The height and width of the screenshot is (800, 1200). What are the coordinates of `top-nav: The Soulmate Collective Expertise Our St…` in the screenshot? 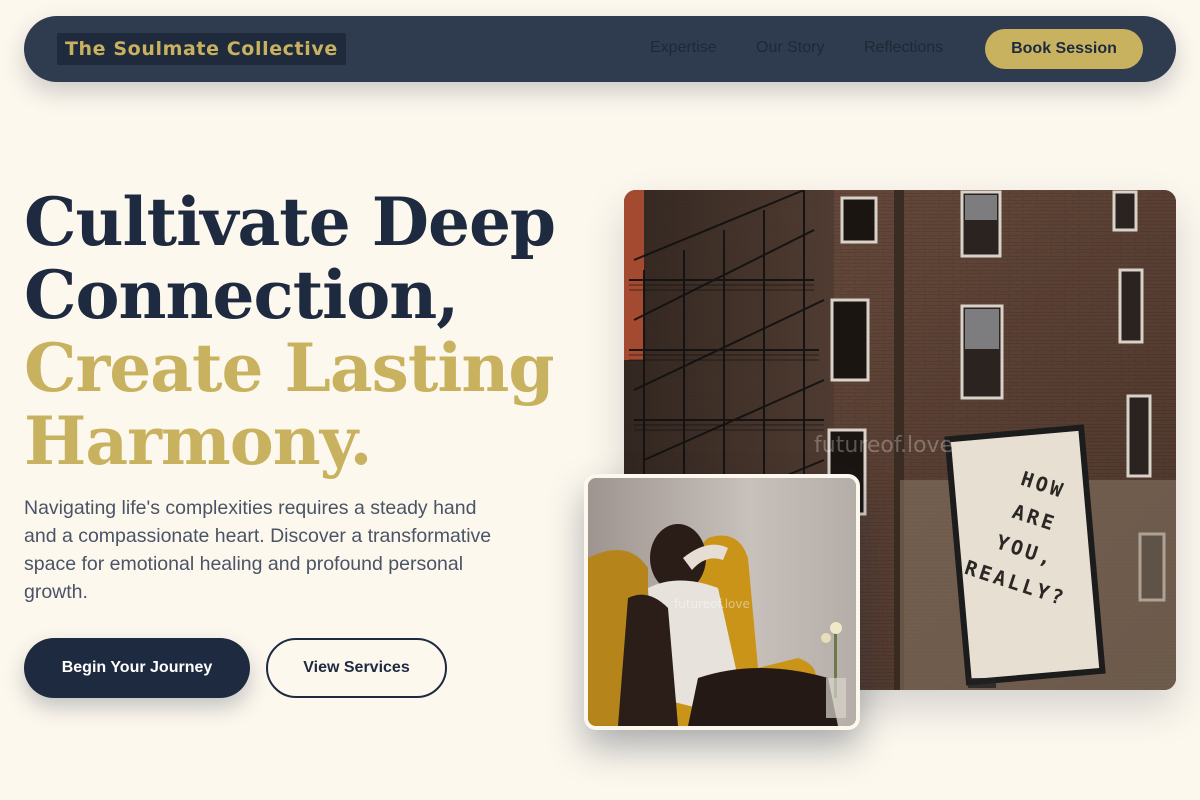 It's located at (600, 49).